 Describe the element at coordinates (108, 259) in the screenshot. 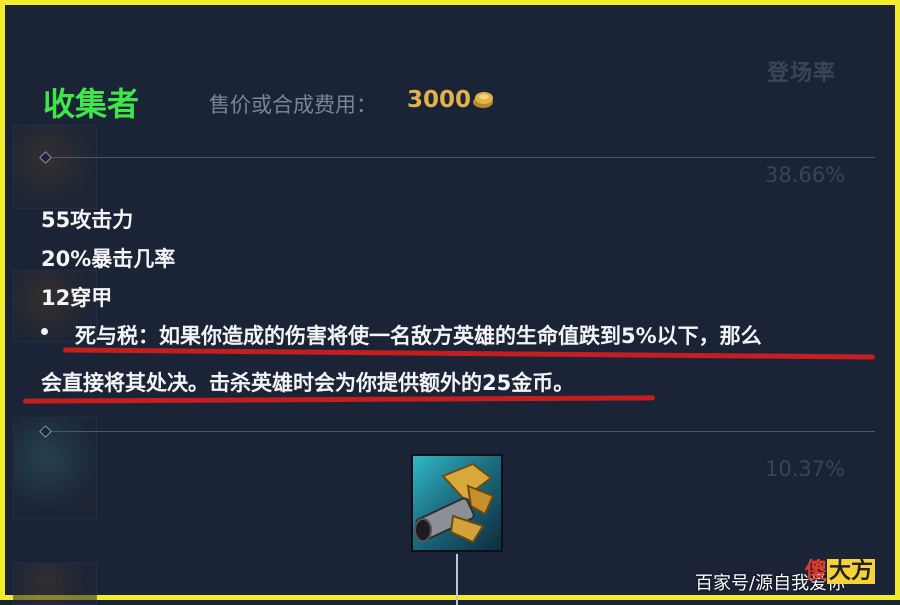

I see `stat-crit-chance: 20%暴击几率` at that location.